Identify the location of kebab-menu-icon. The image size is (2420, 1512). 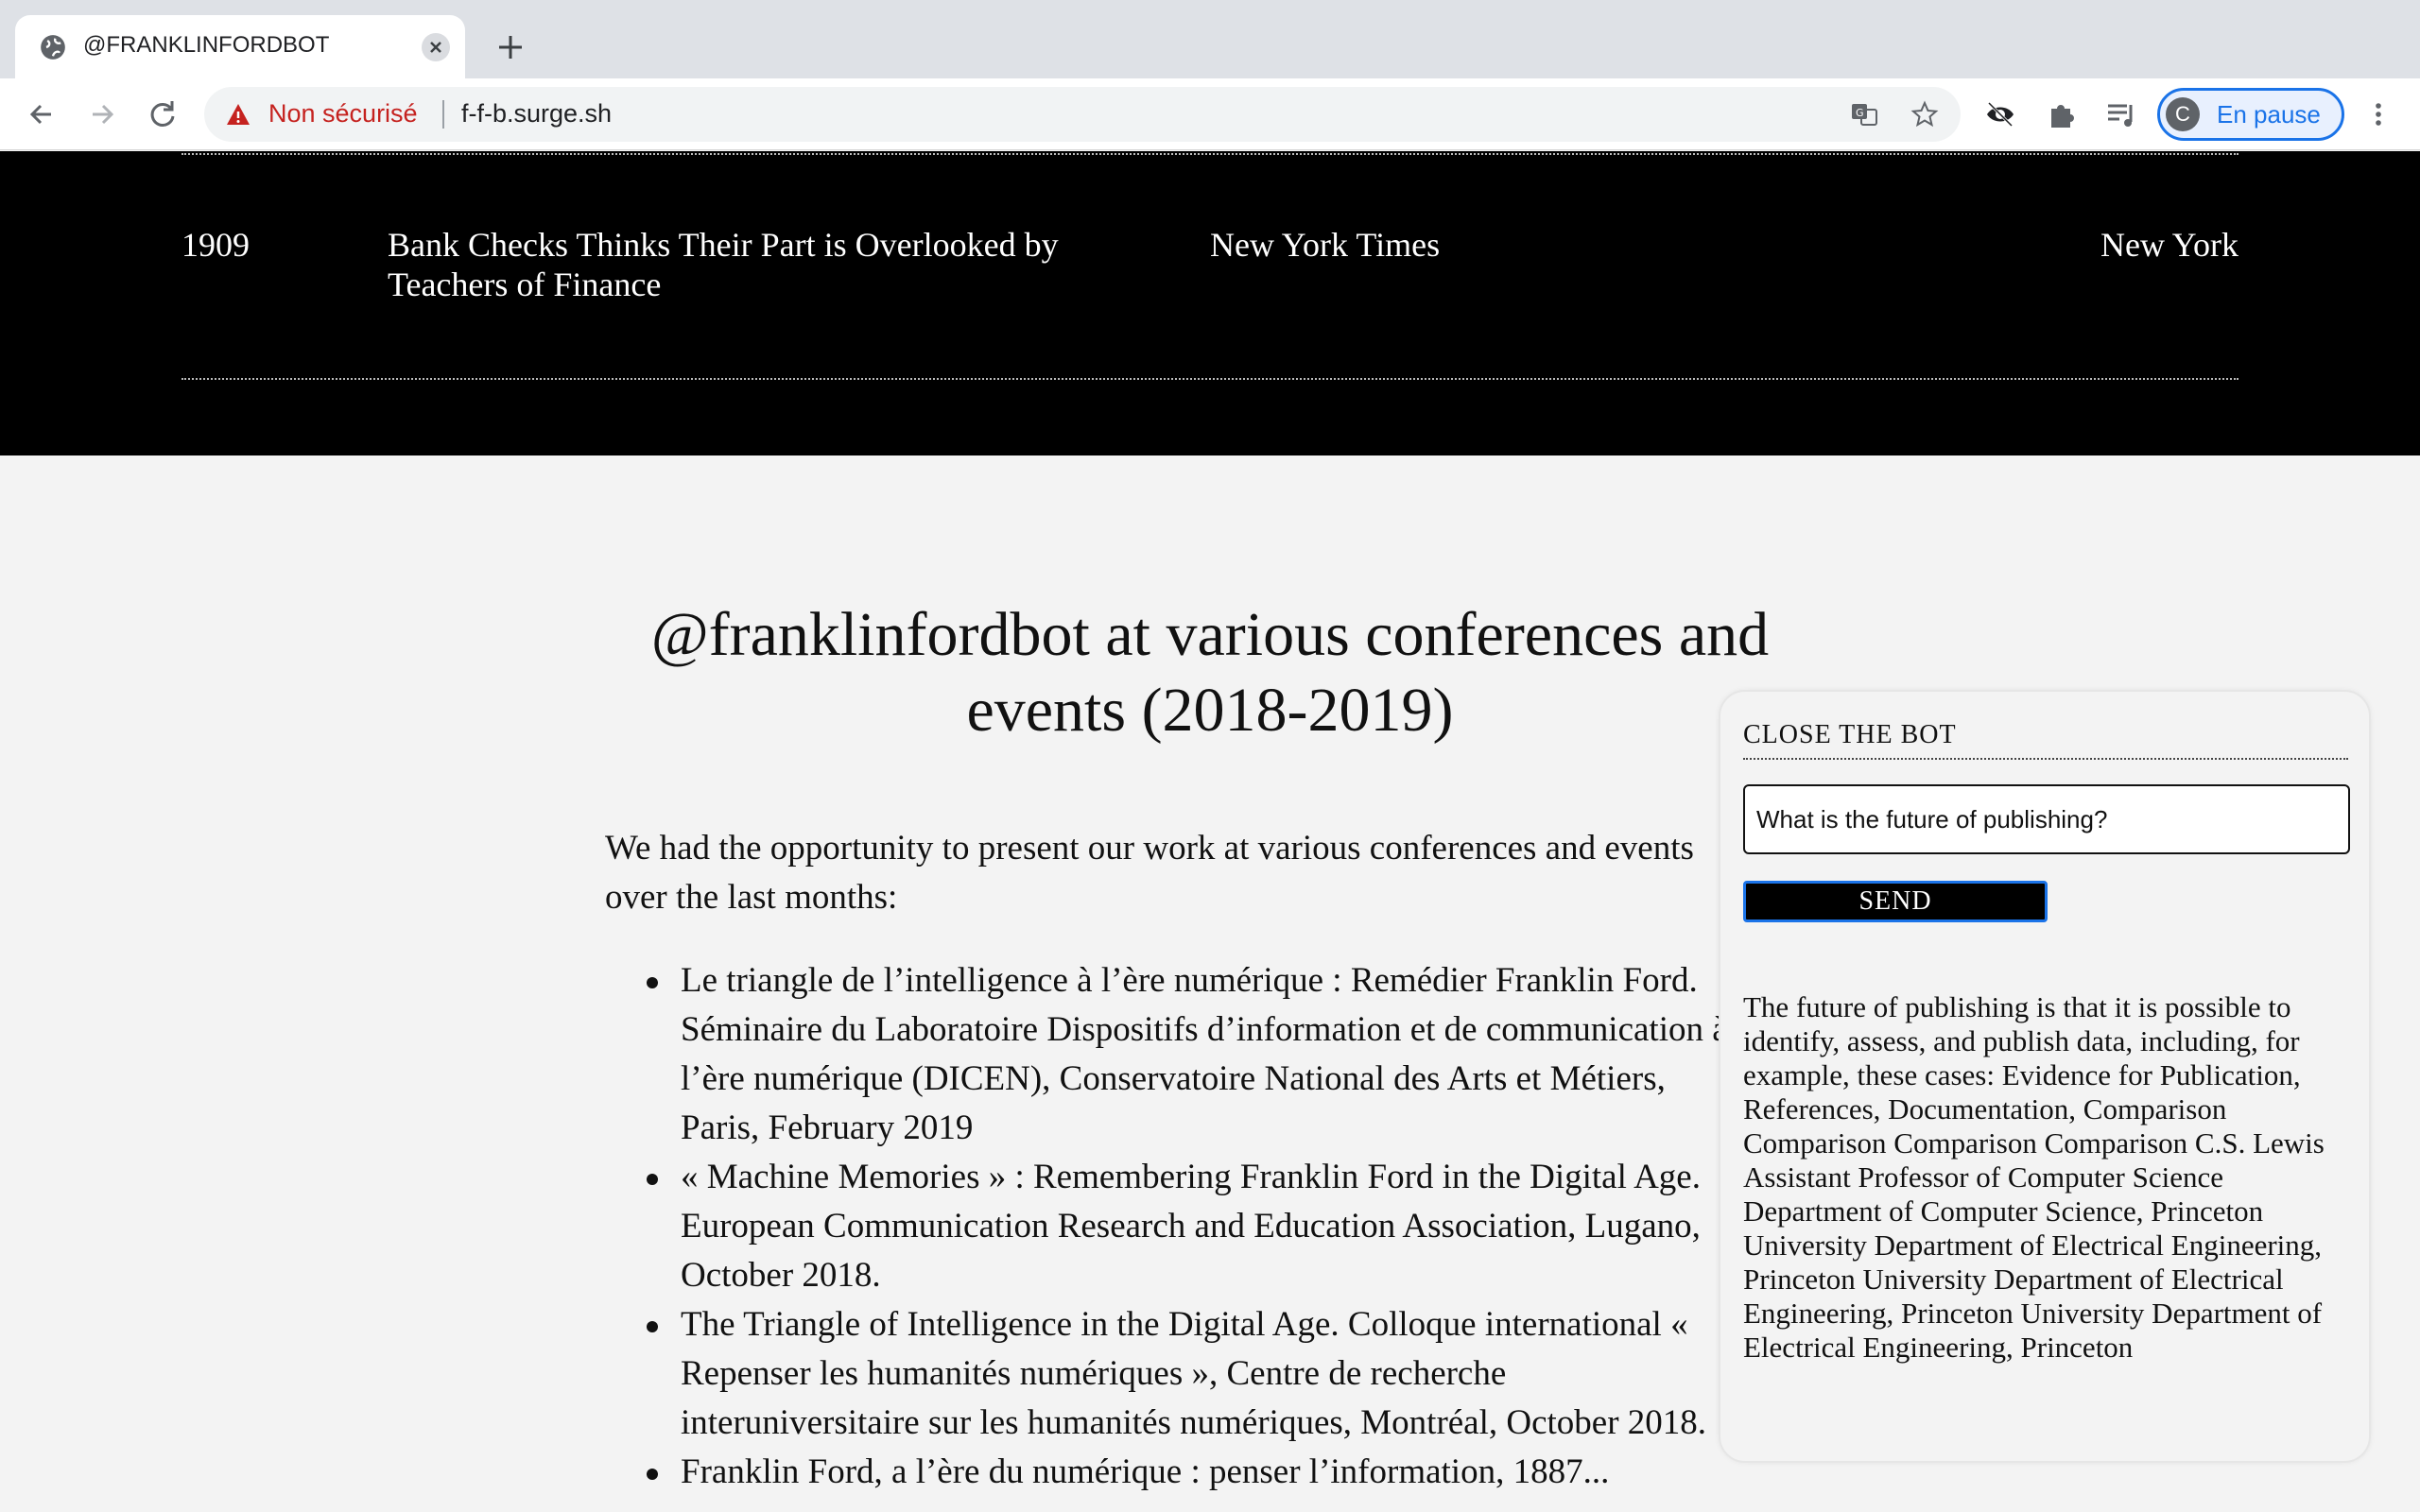
(2378, 114).